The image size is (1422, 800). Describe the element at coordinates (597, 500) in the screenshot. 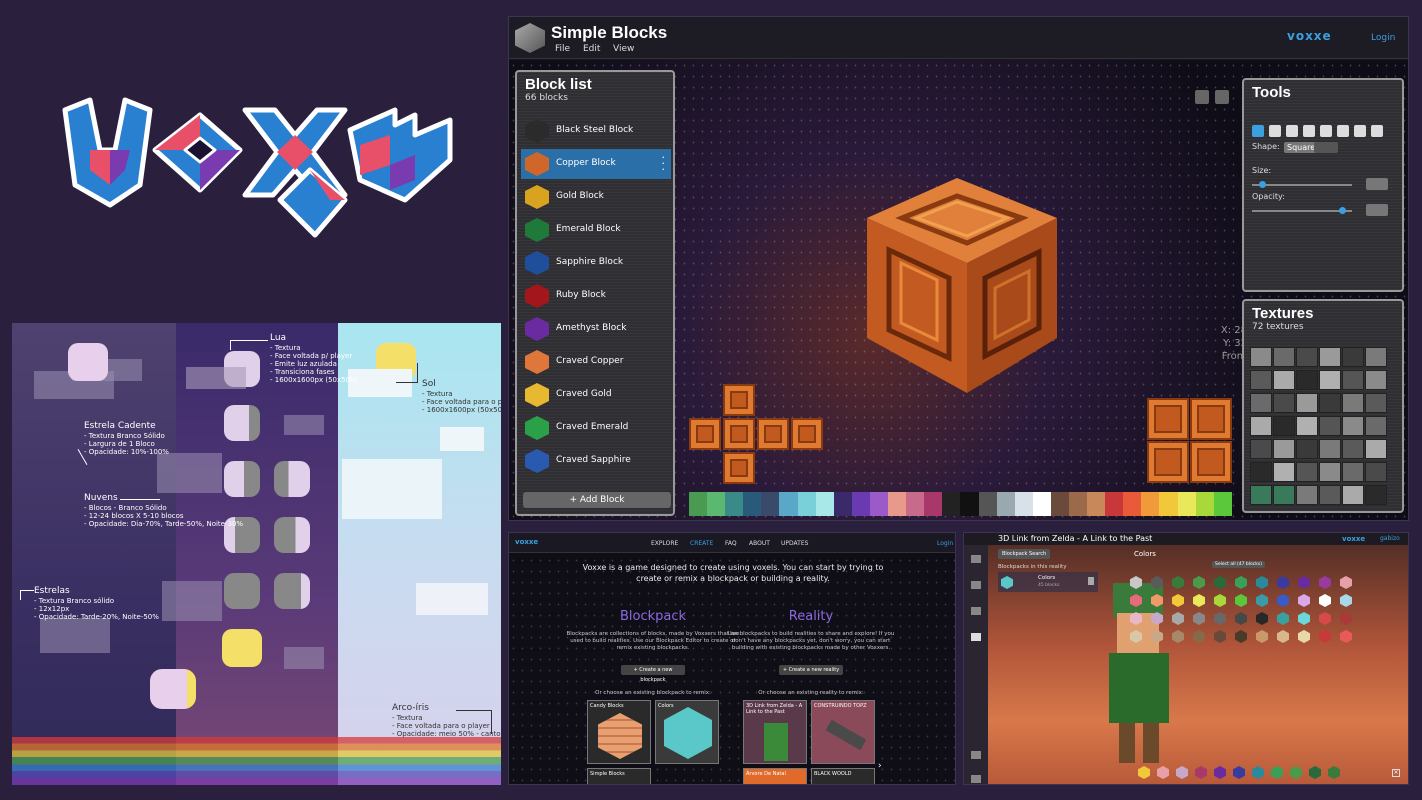

I see `add-block-button: + Add Block` at that location.